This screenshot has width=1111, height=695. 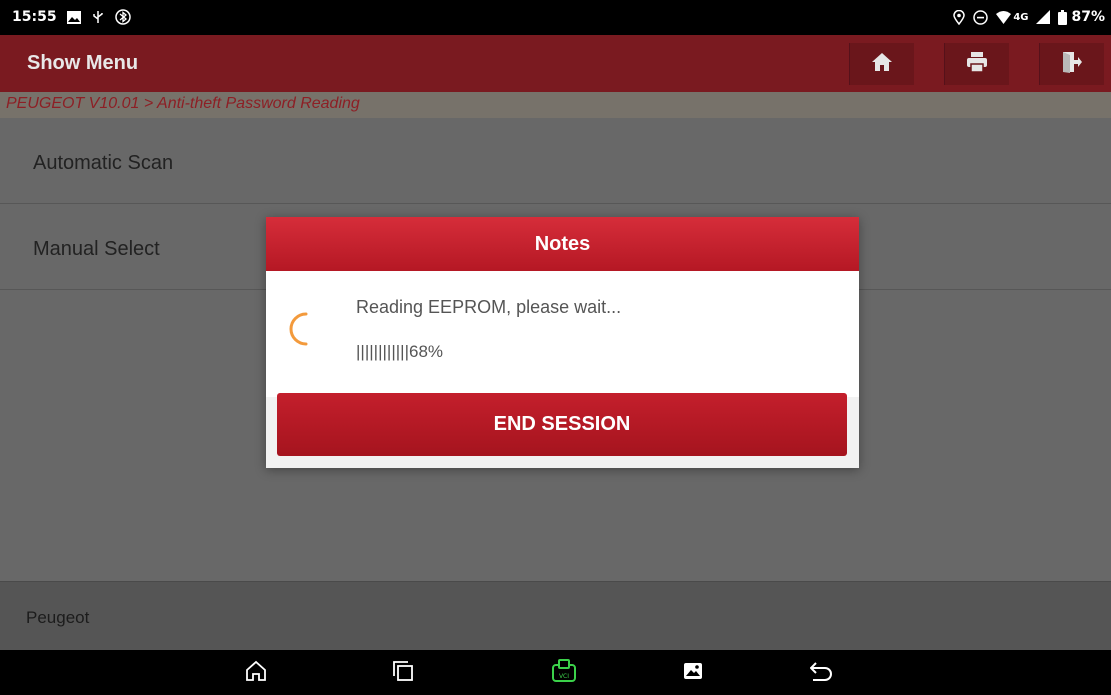 I want to click on battery-icon, so click(x=1063, y=17).